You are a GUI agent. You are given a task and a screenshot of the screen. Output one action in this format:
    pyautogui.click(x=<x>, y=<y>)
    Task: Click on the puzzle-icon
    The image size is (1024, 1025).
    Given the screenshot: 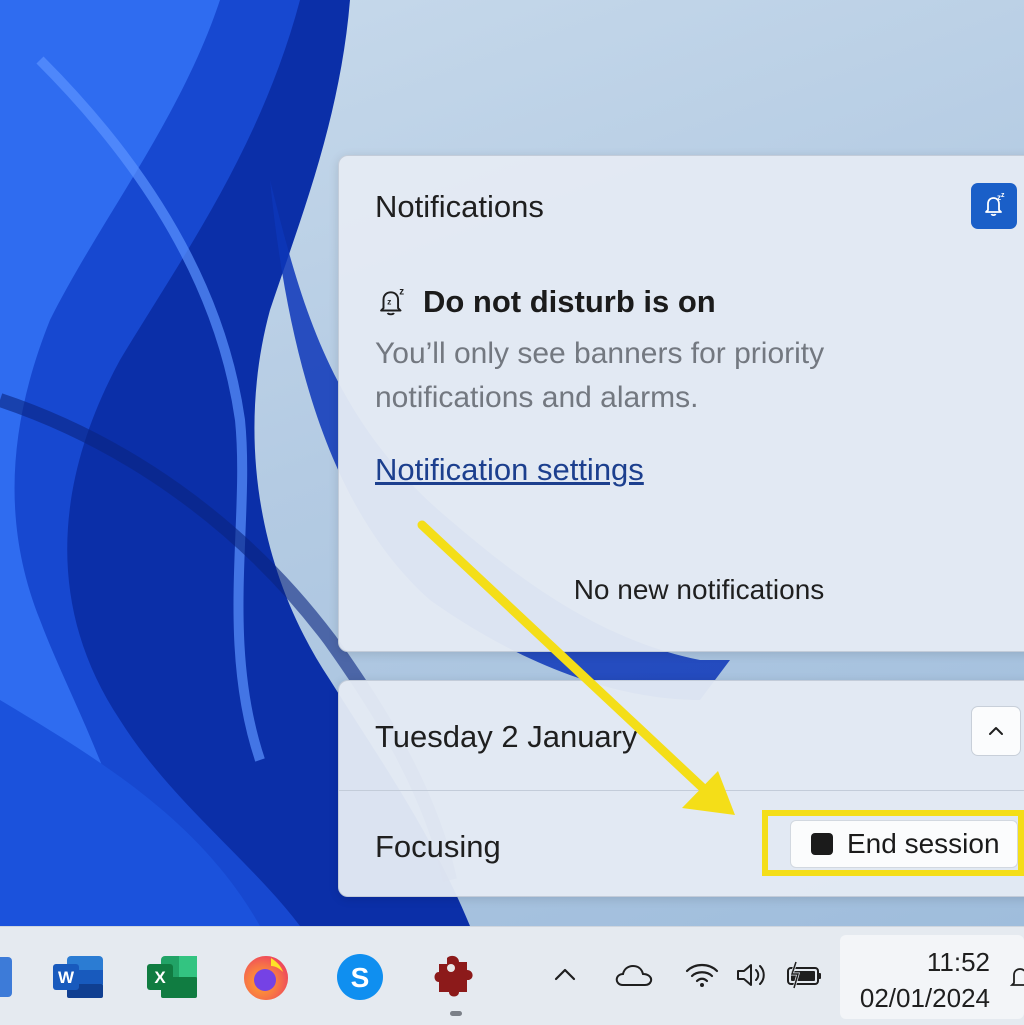 What is the action you would take?
    pyautogui.click(x=453, y=976)
    